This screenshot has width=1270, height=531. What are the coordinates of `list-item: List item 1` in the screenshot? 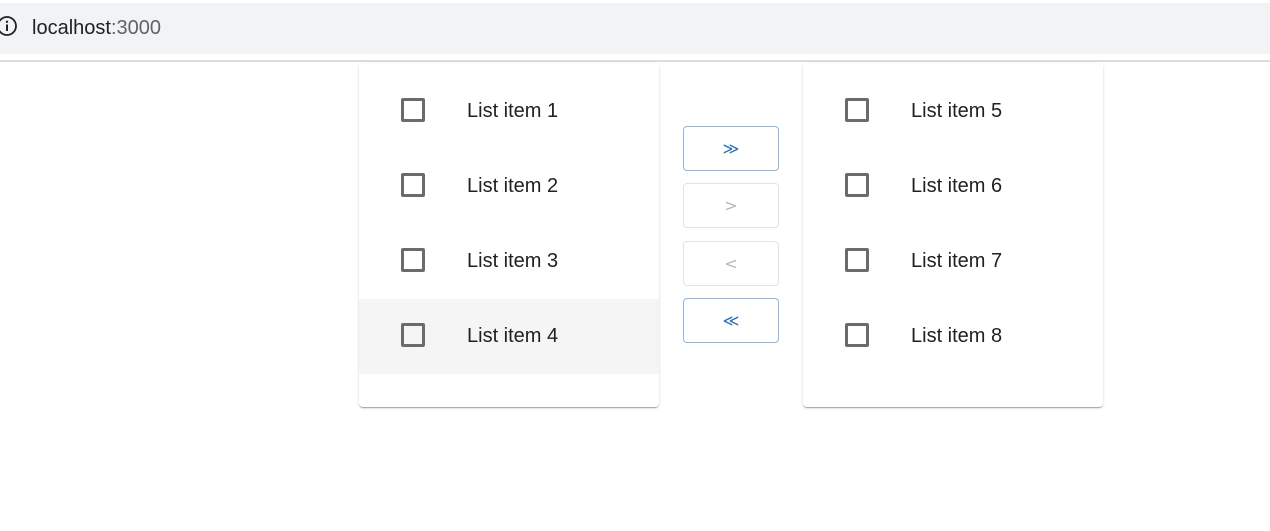 It's located at (509, 111).